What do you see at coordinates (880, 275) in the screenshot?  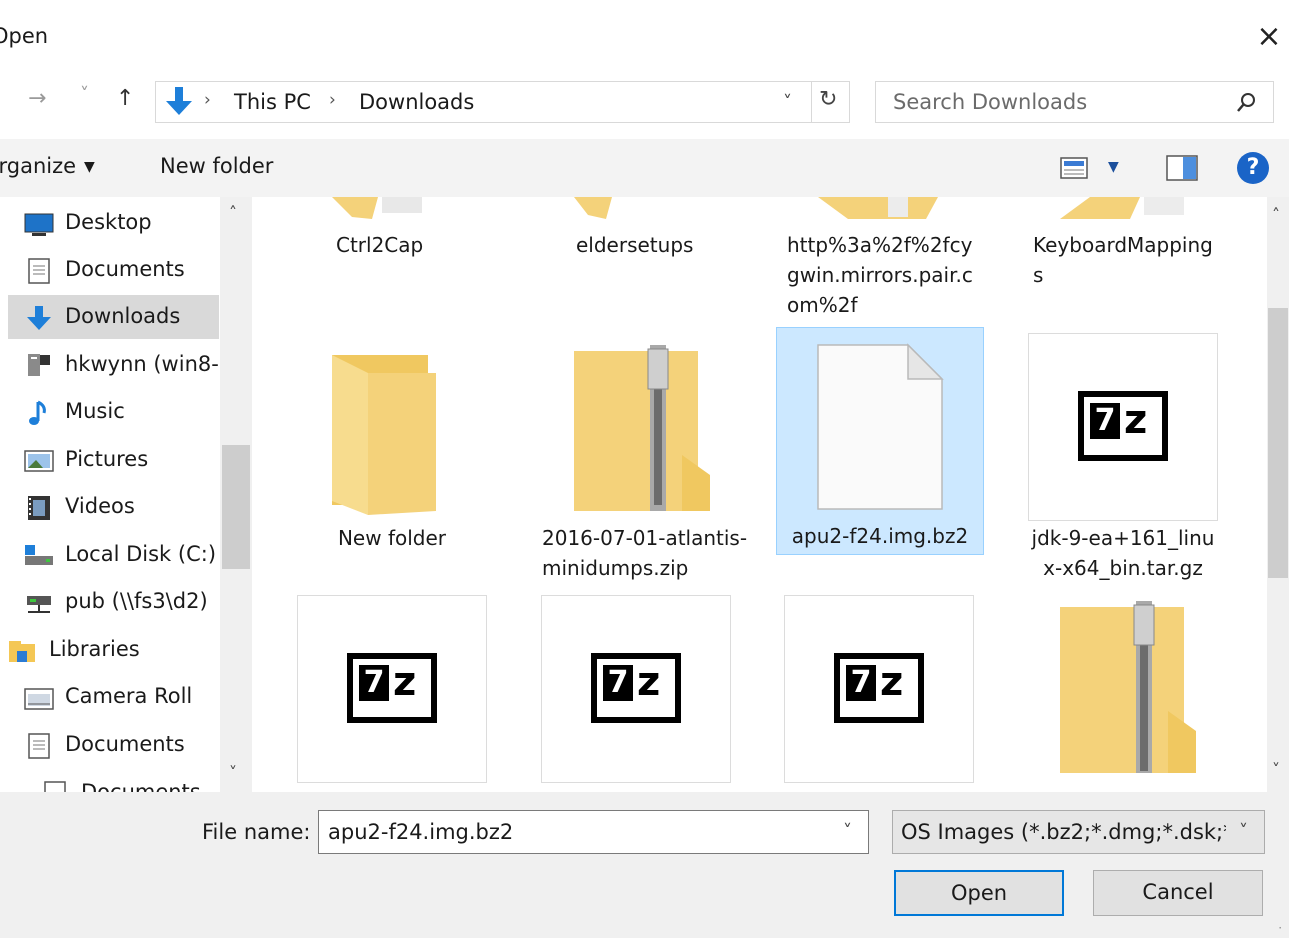 I see `file-name: http%3a%2f%2fcygwin.mirrors.pair.com%2f` at bounding box center [880, 275].